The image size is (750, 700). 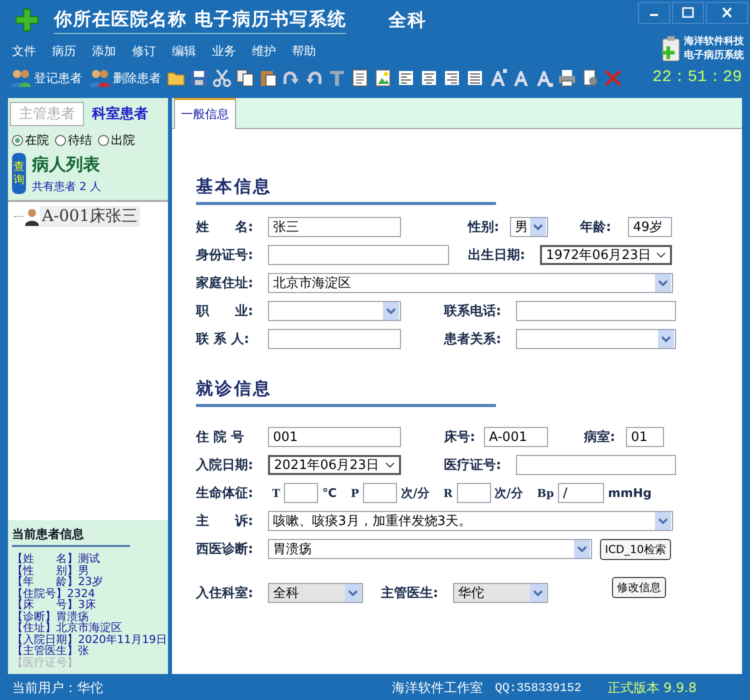 What do you see at coordinates (329, 493) in the screenshot?
I see `unit-label: ℃` at bounding box center [329, 493].